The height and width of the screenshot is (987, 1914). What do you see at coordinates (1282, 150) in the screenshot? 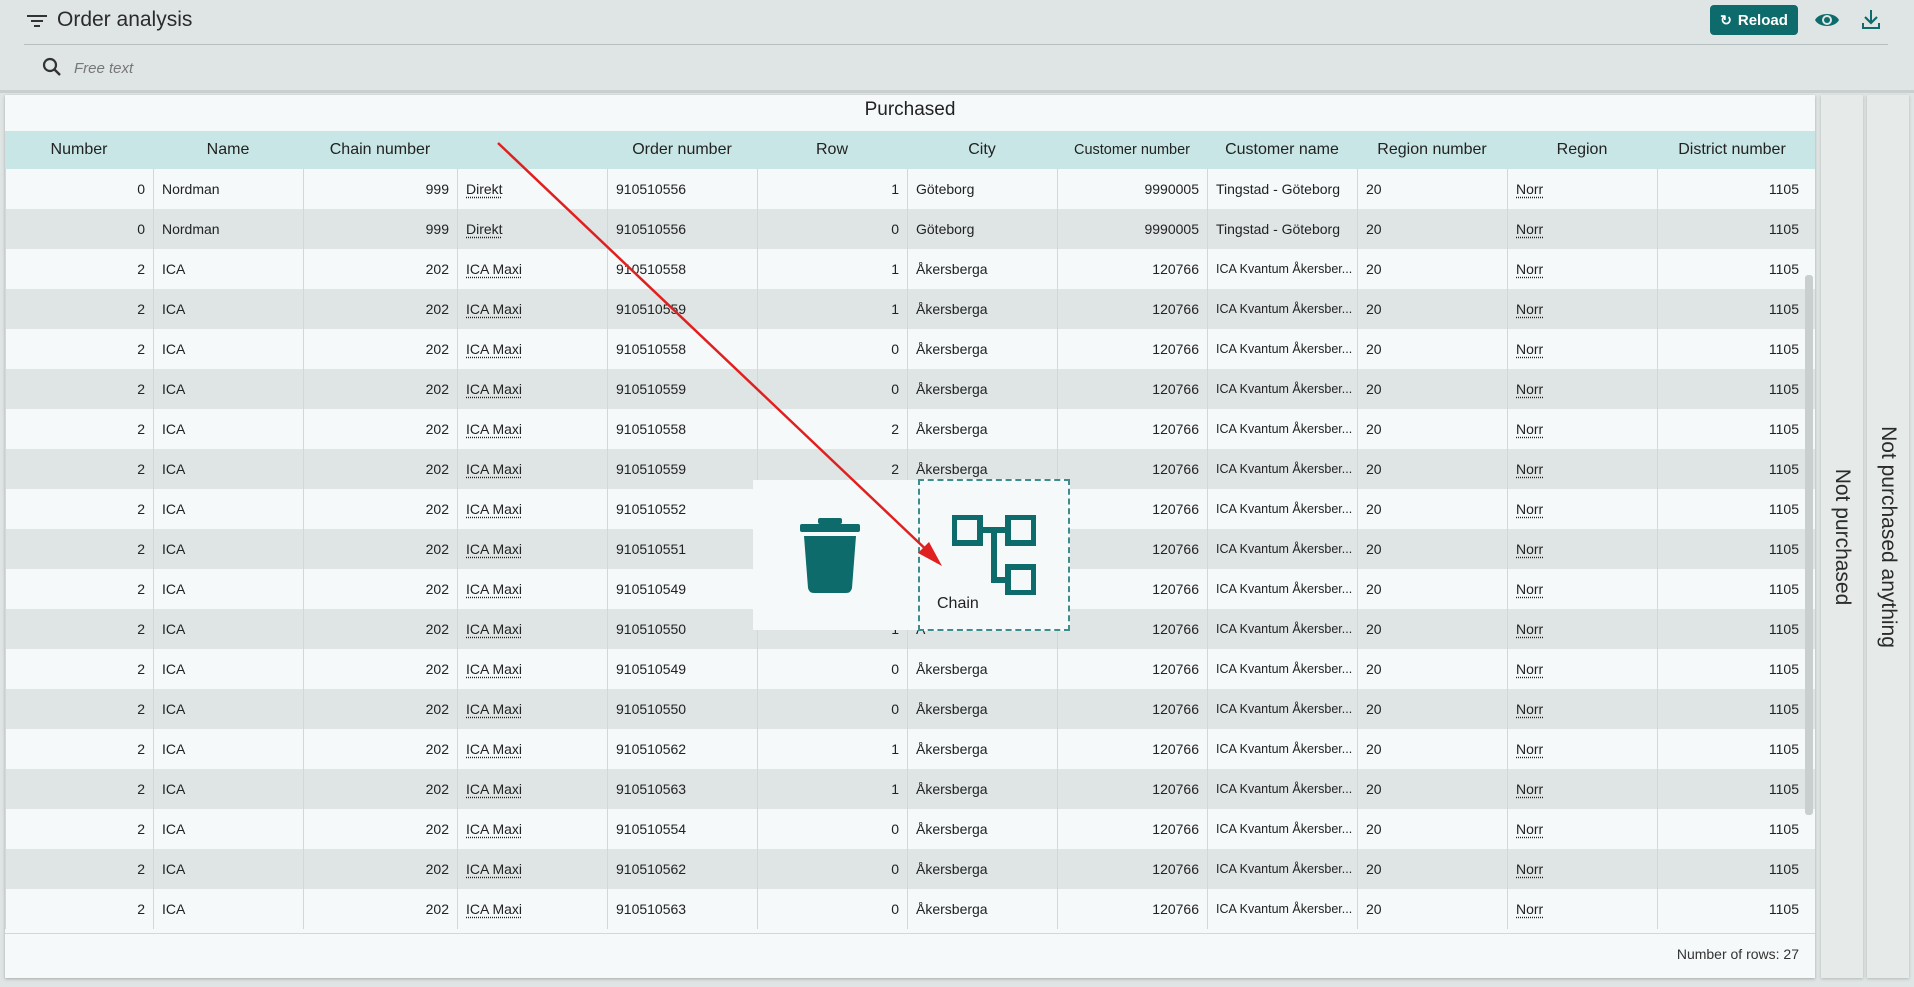
I see `column-header-customer-name: Customer name` at bounding box center [1282, 150].